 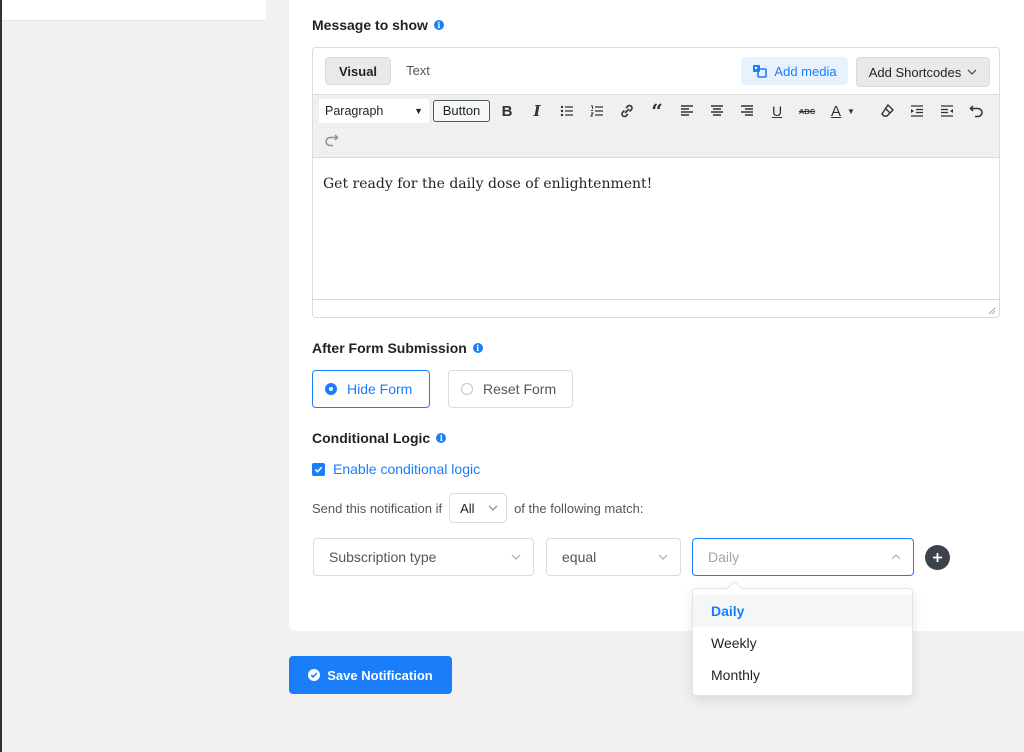 What do you see at coordinates (510, 389) in the screenshot?
I see `reset-form-radio: Reset Form` at bounding box center [510, 389].